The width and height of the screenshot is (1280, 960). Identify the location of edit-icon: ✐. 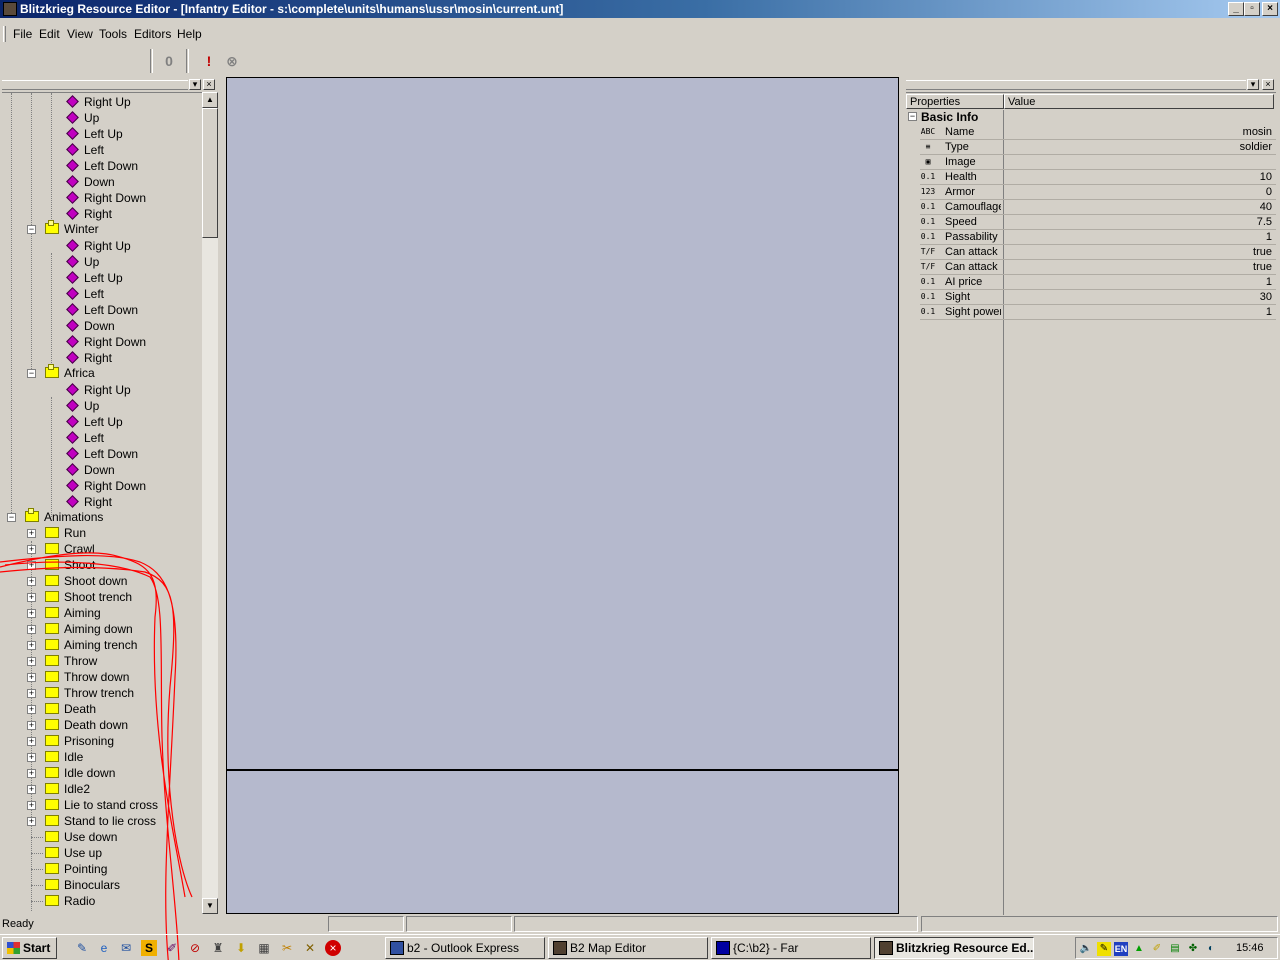
(1157, 949).